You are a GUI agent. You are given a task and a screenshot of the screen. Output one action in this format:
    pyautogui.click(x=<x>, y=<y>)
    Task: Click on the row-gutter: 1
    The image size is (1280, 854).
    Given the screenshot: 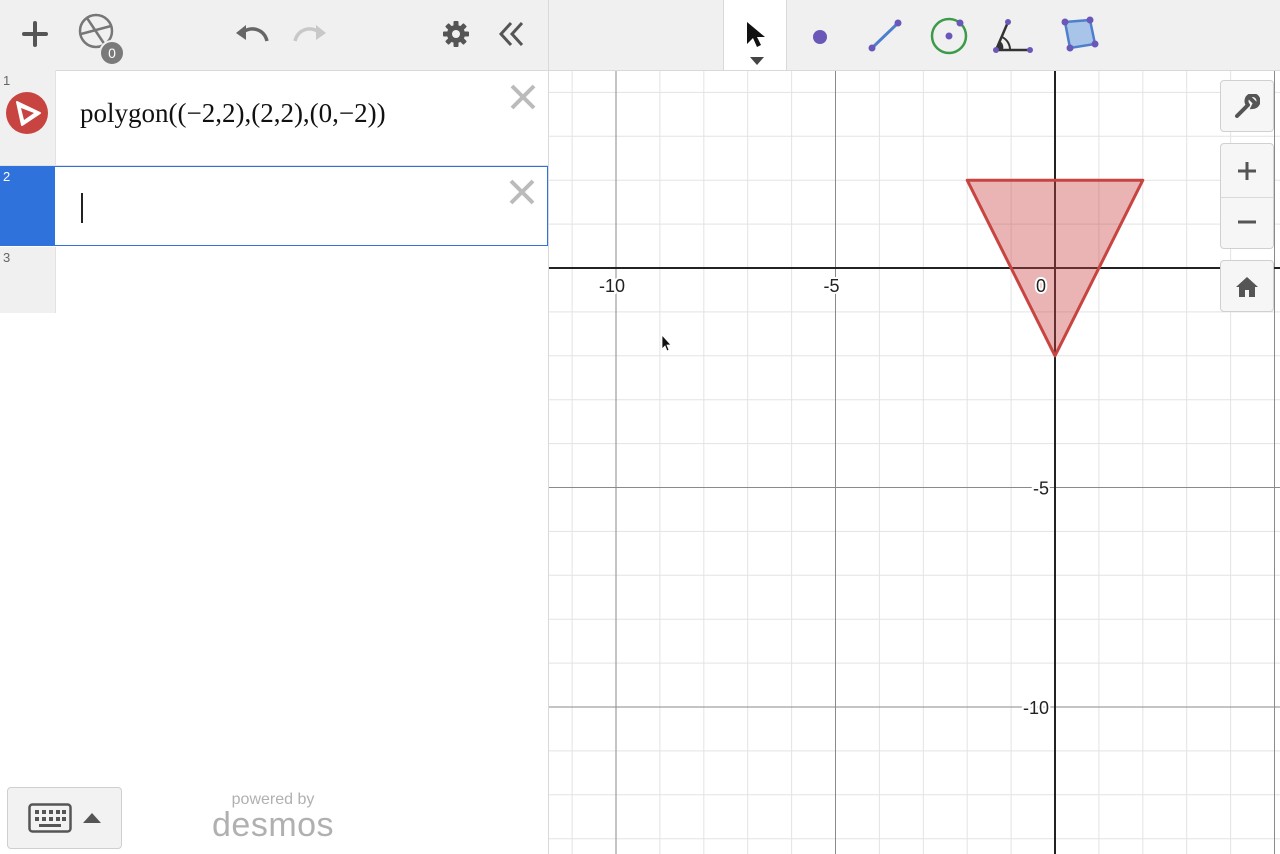 What is the action you would take?
    pyautogui.click(x=28, y=117)
    